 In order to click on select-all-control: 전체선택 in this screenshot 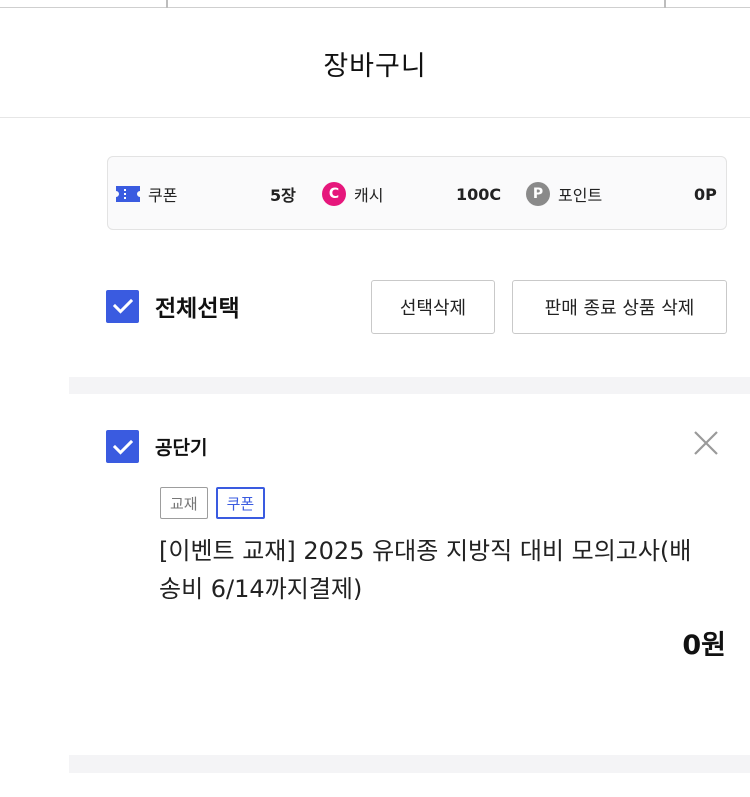, I will do `click(173, 306)`.